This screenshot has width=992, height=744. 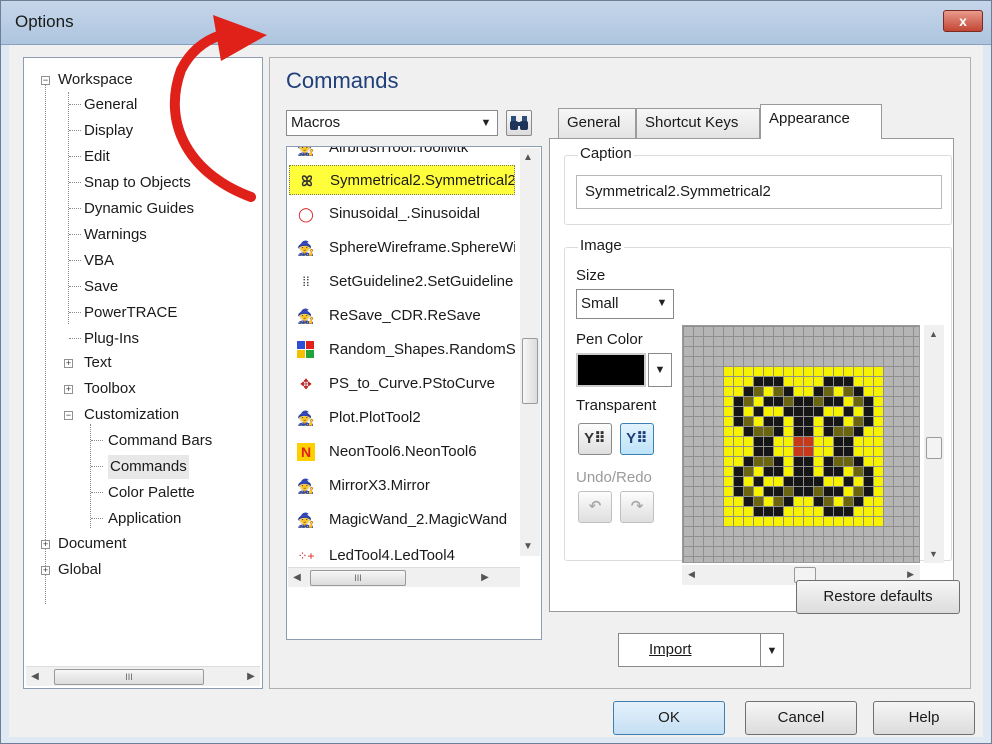 I want to click on import-dropdown: ▼, so click(x=772, y=650).